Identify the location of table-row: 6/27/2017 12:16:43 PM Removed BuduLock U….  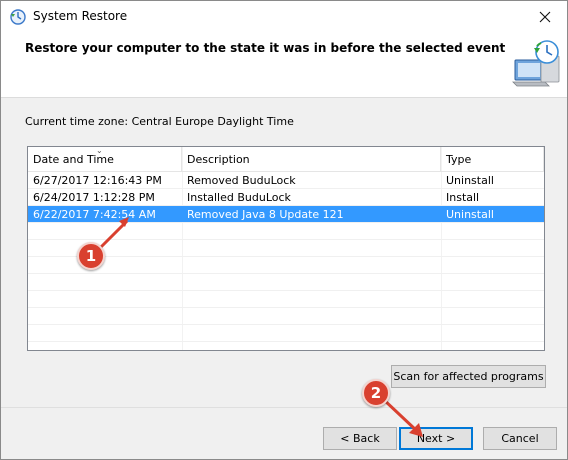
(286, 180).